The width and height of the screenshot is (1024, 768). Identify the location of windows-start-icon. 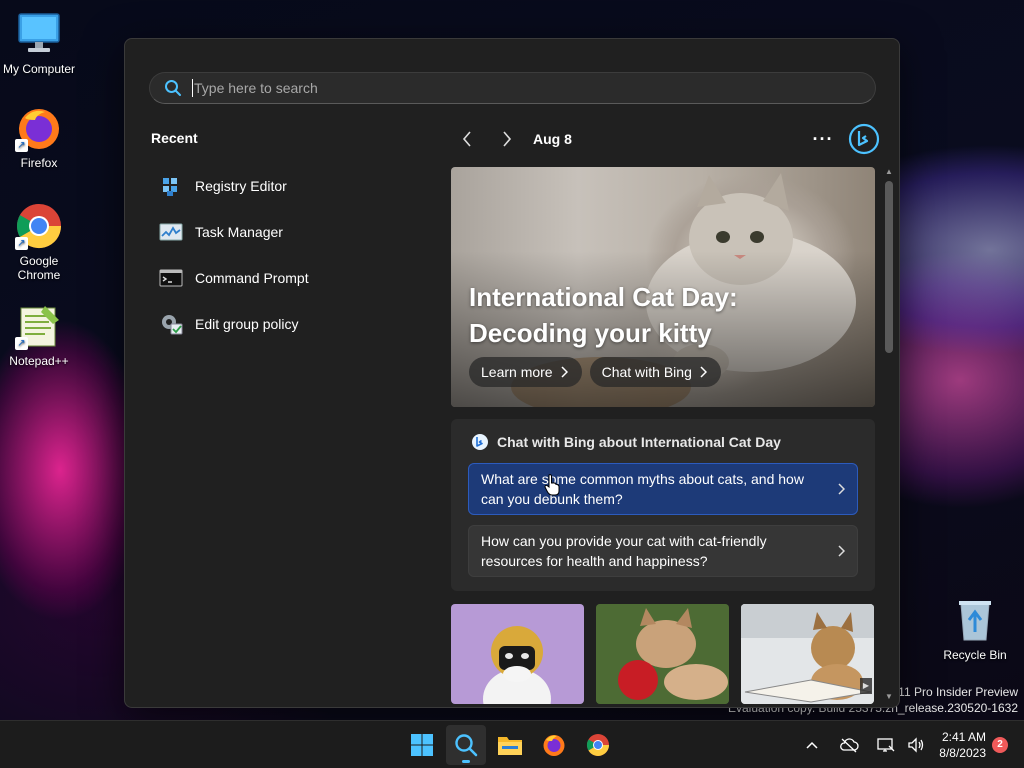
(422, 745).